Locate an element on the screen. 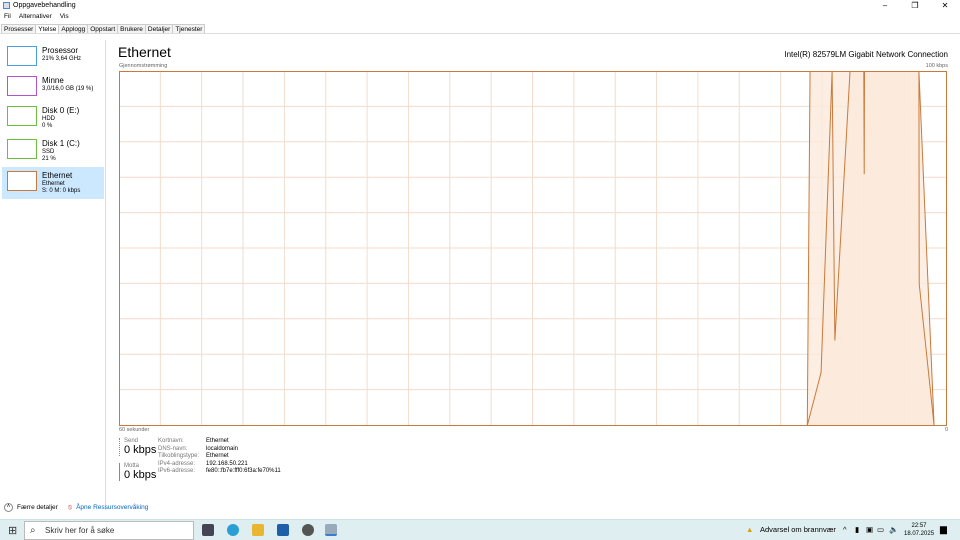 The width and height of the screenshot is (960, 540). mail-icon is located at coordinates (283, 530).